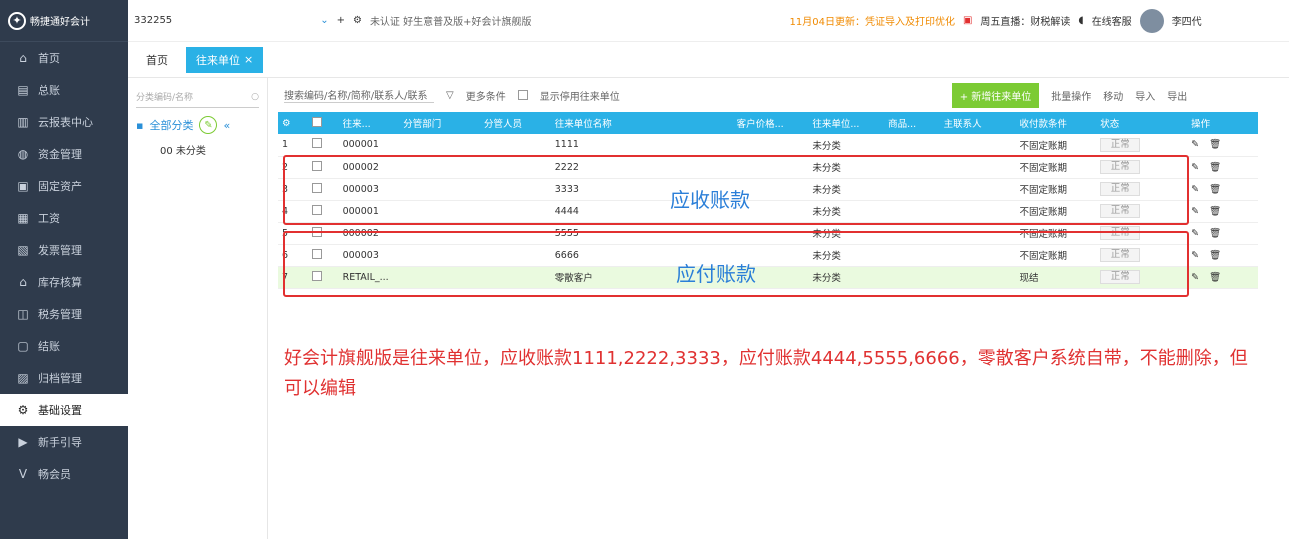  I want to click on sidebar-item: ⚙ 基础设置, so click(64, 410).